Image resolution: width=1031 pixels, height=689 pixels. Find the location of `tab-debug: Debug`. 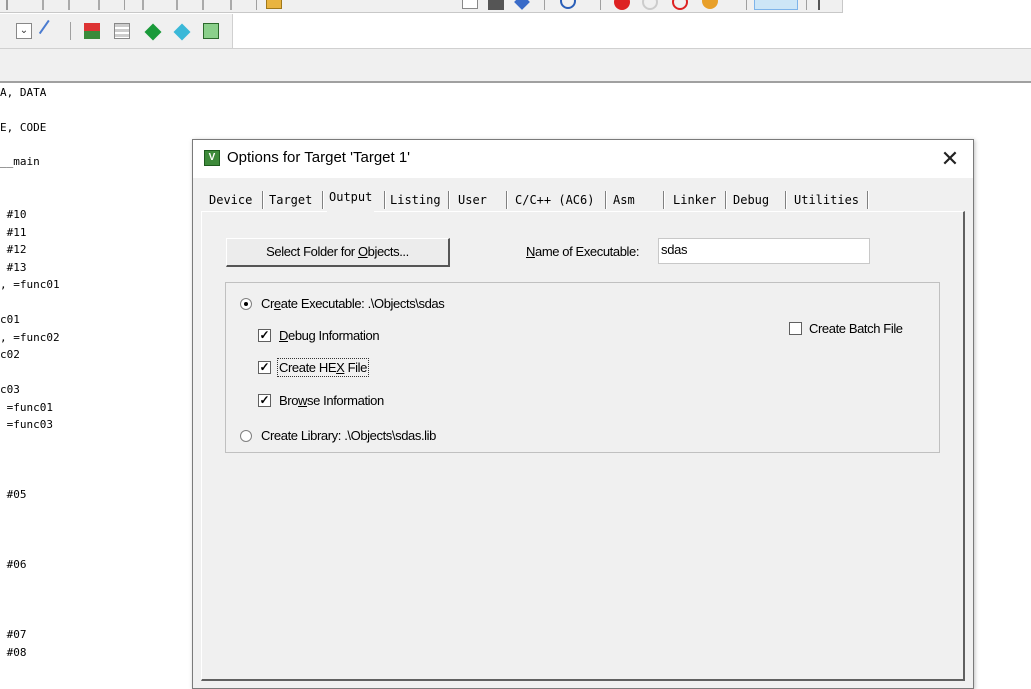

tab-debug: Debug is located at coordinates (751, 200).